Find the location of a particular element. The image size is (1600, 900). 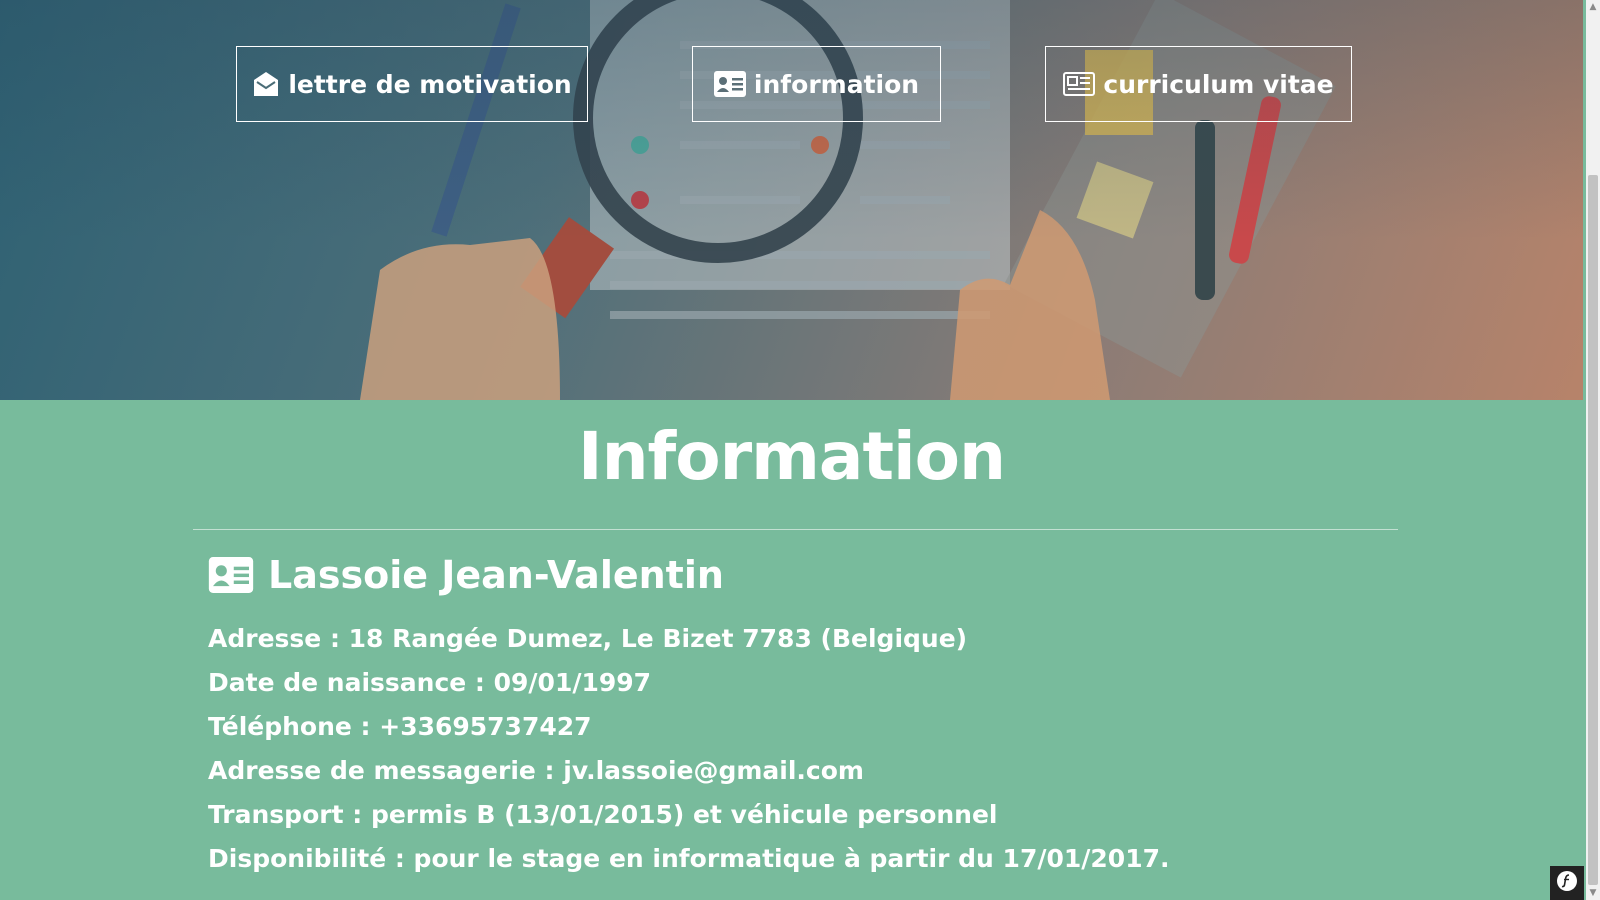

person-heading: Lassoie Jean-Valentin is located at coordinates (466, 575).